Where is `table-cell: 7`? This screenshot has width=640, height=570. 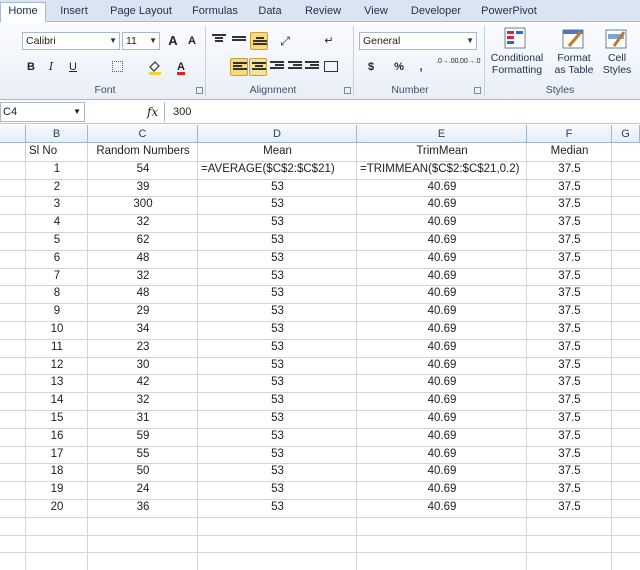
table-cell: 7 is located at coordinates (57, 276).